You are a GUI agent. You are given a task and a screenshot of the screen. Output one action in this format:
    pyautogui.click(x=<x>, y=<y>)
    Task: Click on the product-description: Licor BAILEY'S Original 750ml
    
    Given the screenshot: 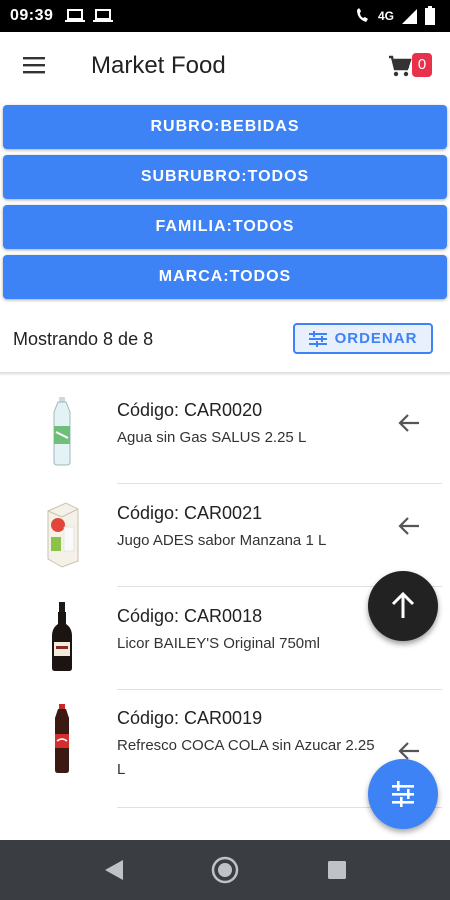 What is the action you would take?
    pyautogui.click(x=218, y=643)
    